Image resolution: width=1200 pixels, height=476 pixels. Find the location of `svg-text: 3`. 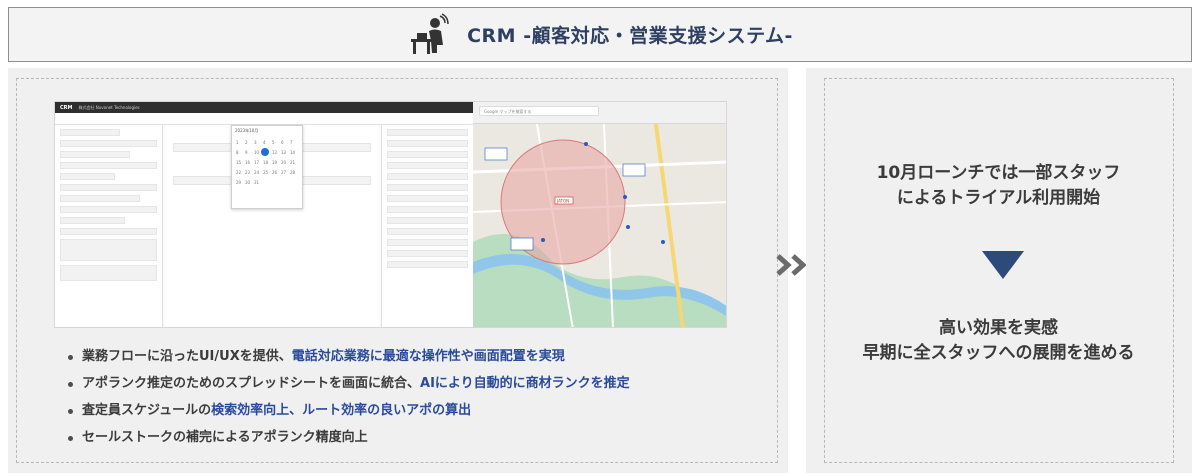

svg-text: 3 is located at coordinates (255, 142).